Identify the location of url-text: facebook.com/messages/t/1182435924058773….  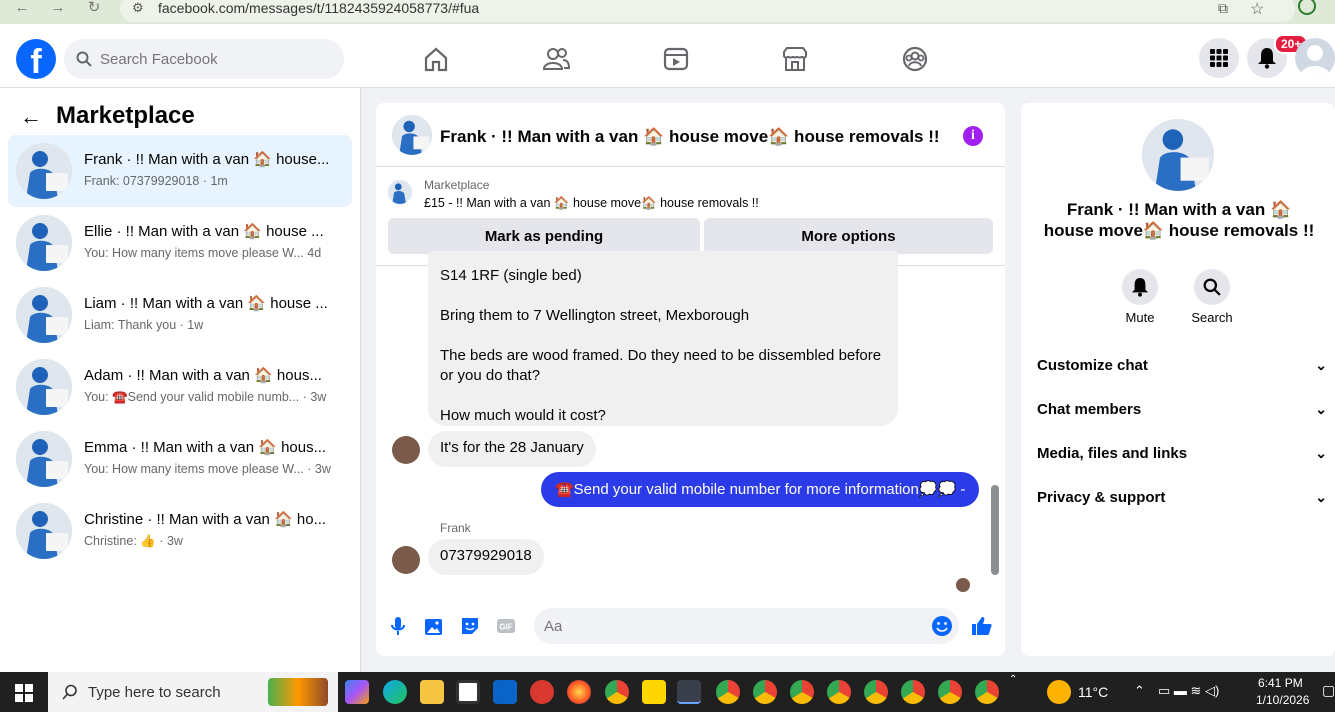
(318, 8).